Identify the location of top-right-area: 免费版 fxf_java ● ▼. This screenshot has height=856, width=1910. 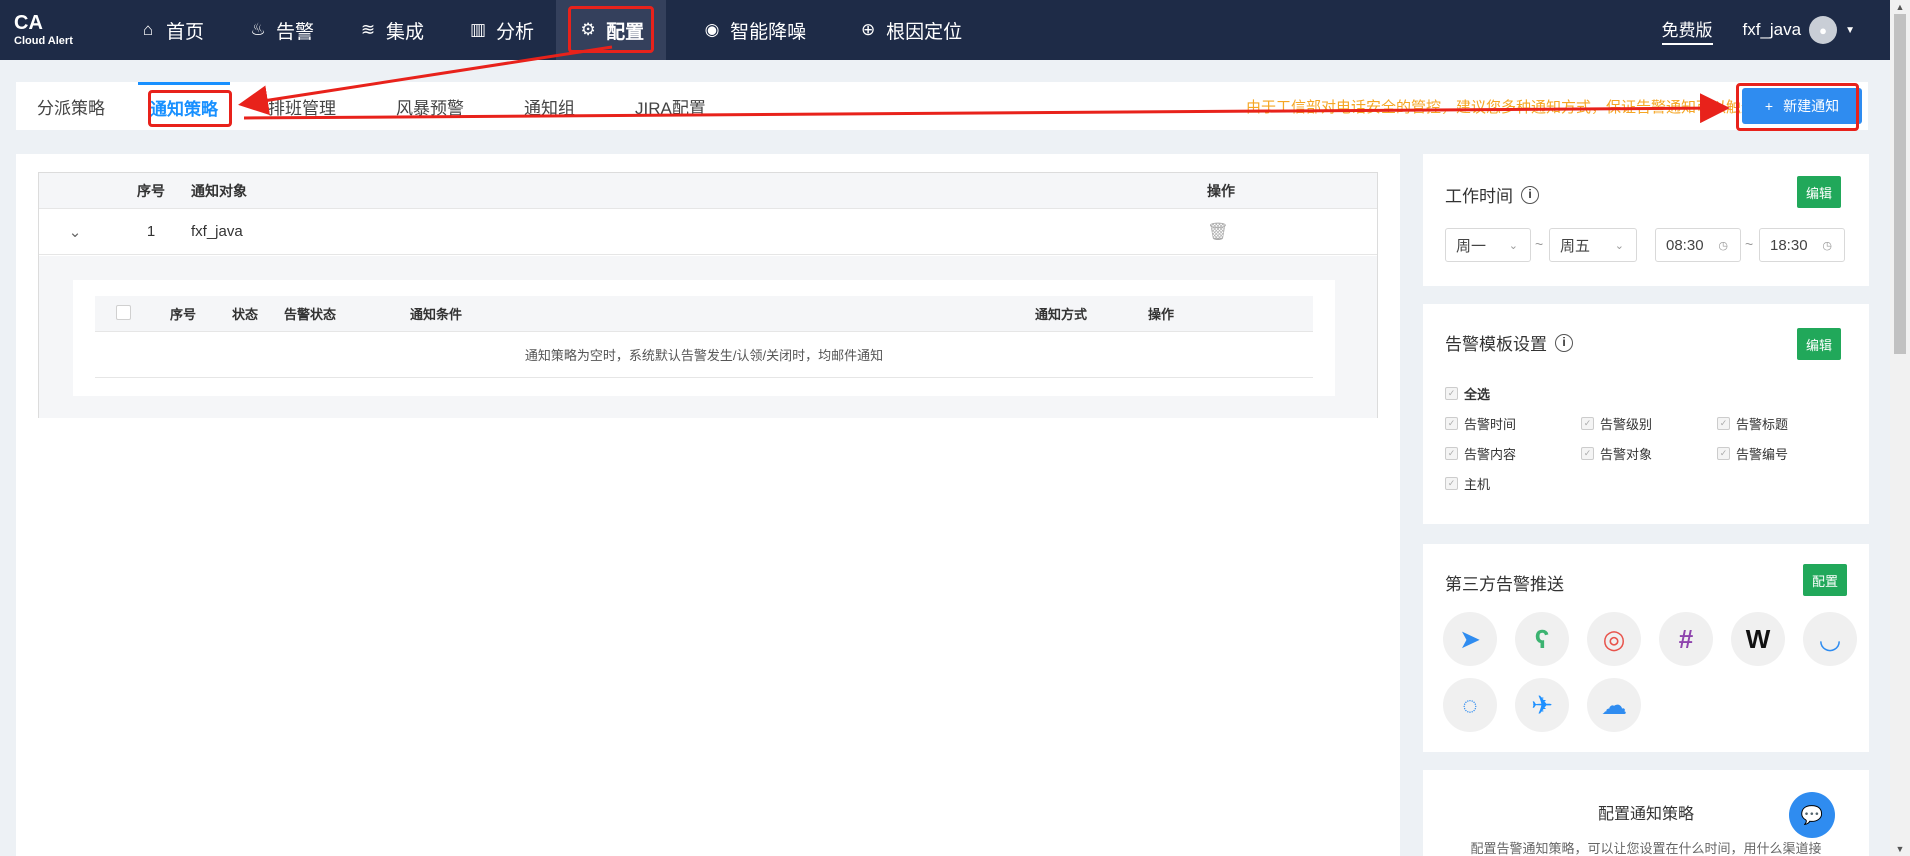
(1776, 30).